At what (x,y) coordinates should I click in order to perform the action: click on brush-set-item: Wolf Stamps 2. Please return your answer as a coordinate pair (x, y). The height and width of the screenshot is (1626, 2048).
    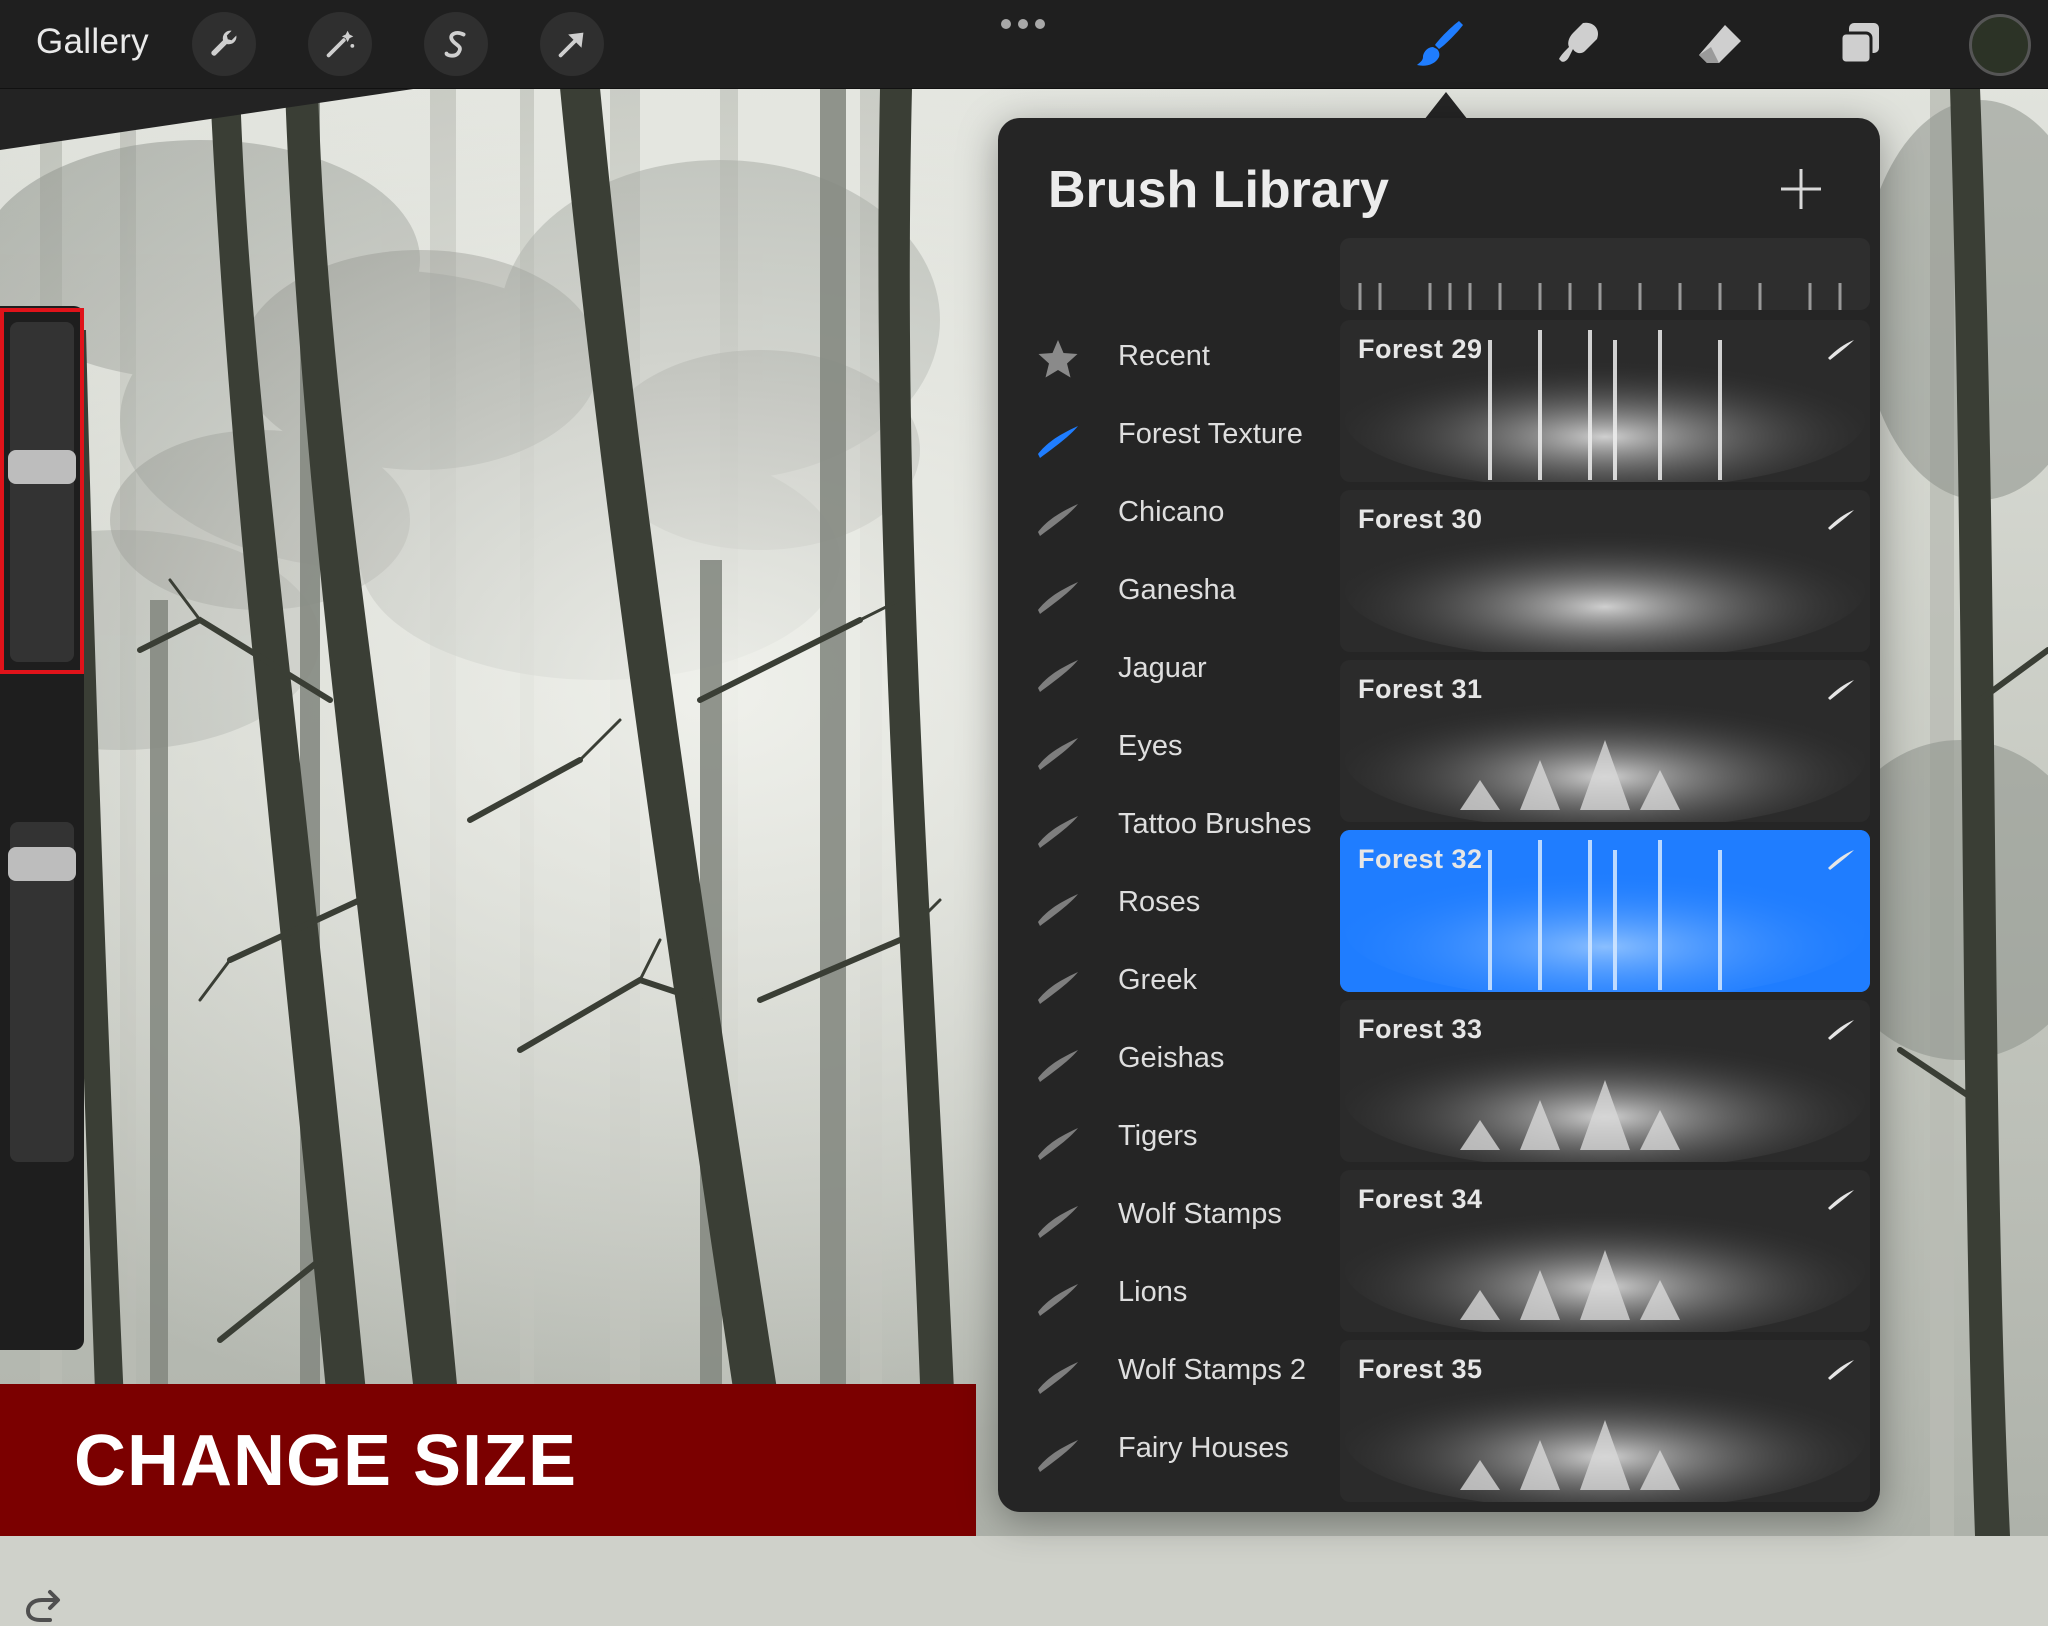
    Looking at the image, I should click on (1168, 1373).